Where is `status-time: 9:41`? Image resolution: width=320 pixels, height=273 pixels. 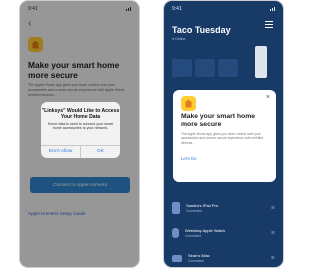 status-time: 9:41 is located at coordinates (177, 9).